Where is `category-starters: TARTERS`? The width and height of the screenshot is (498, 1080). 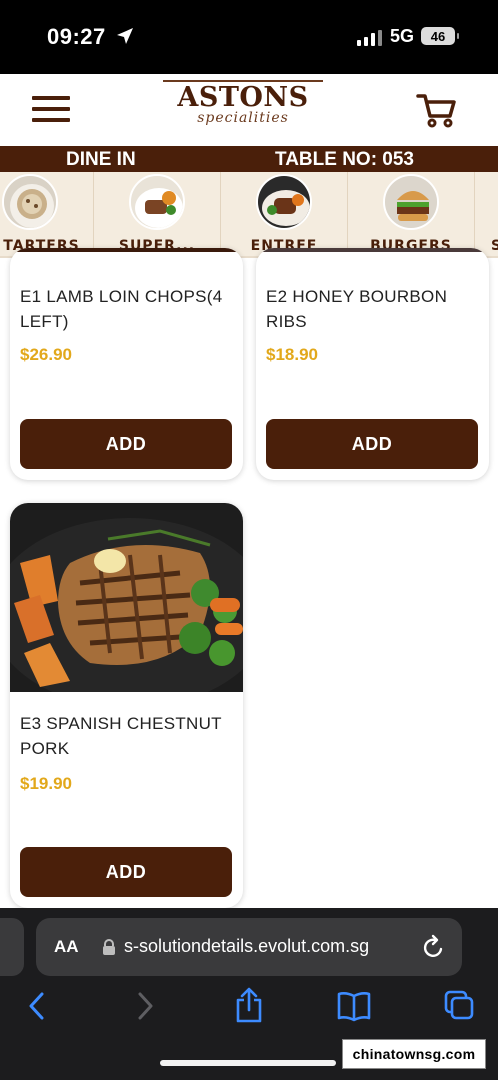 category-starters: TARTERS is located at coordinates (47, 214).